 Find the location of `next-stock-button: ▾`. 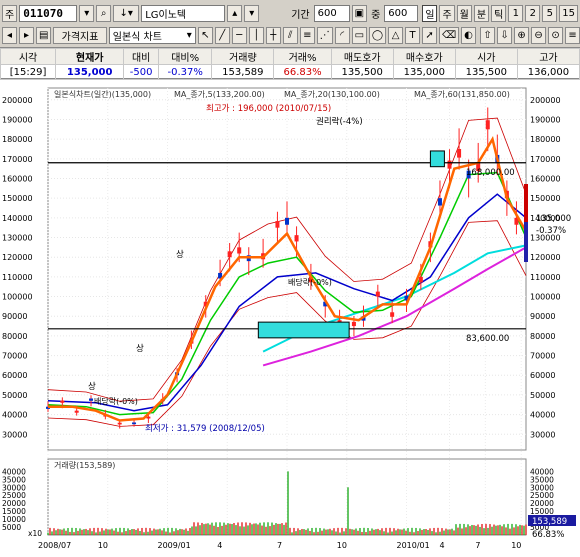

next-stock-button: ▾ is located at coordinates (252, 13).